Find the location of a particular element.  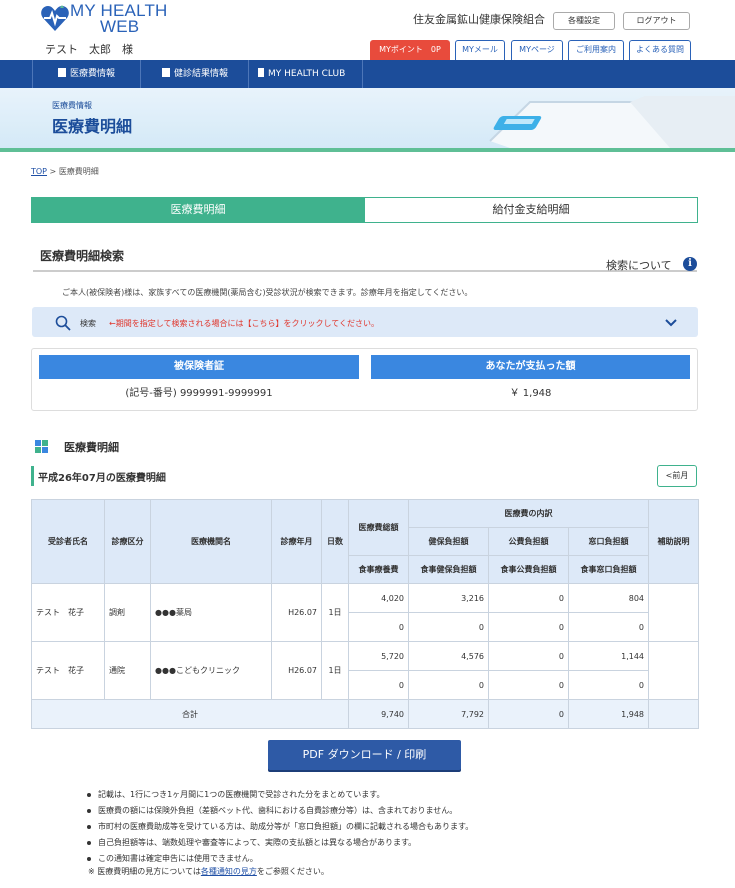

grid-icon is located at coordinates (41, 446).